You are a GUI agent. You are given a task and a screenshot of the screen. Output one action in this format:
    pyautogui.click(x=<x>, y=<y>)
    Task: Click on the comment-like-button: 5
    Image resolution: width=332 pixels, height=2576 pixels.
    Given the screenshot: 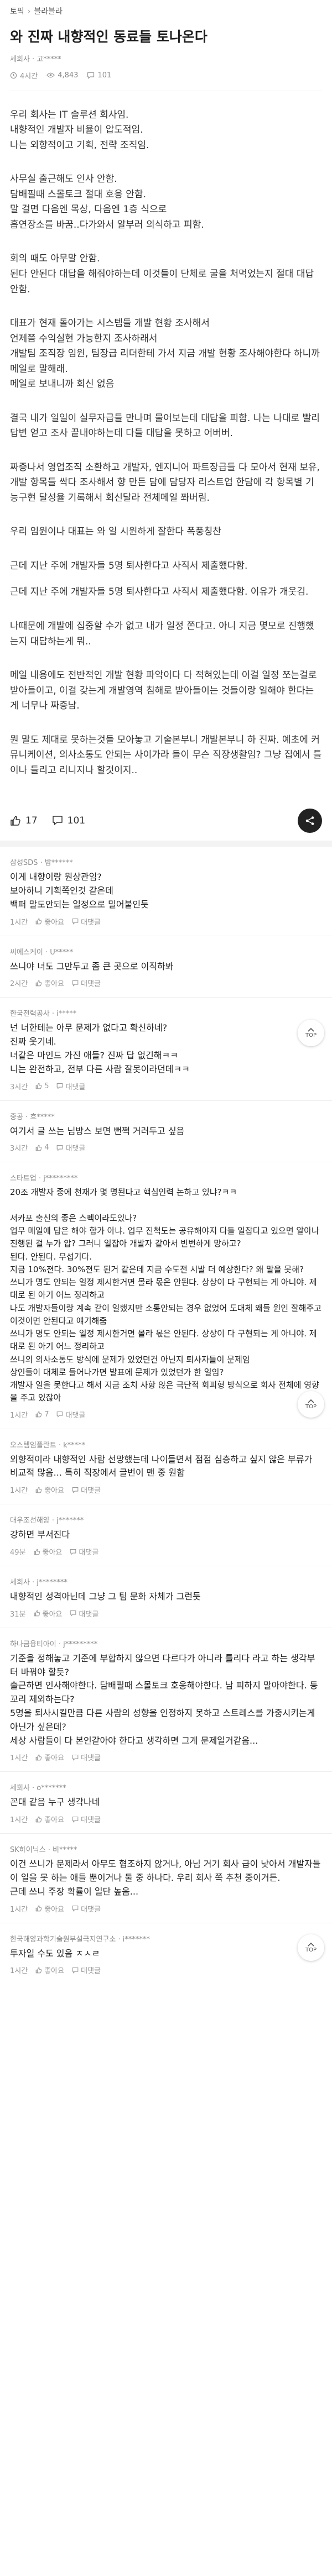 What is the action you would take?
    pyautogui.click(x=42, y=1086)
    